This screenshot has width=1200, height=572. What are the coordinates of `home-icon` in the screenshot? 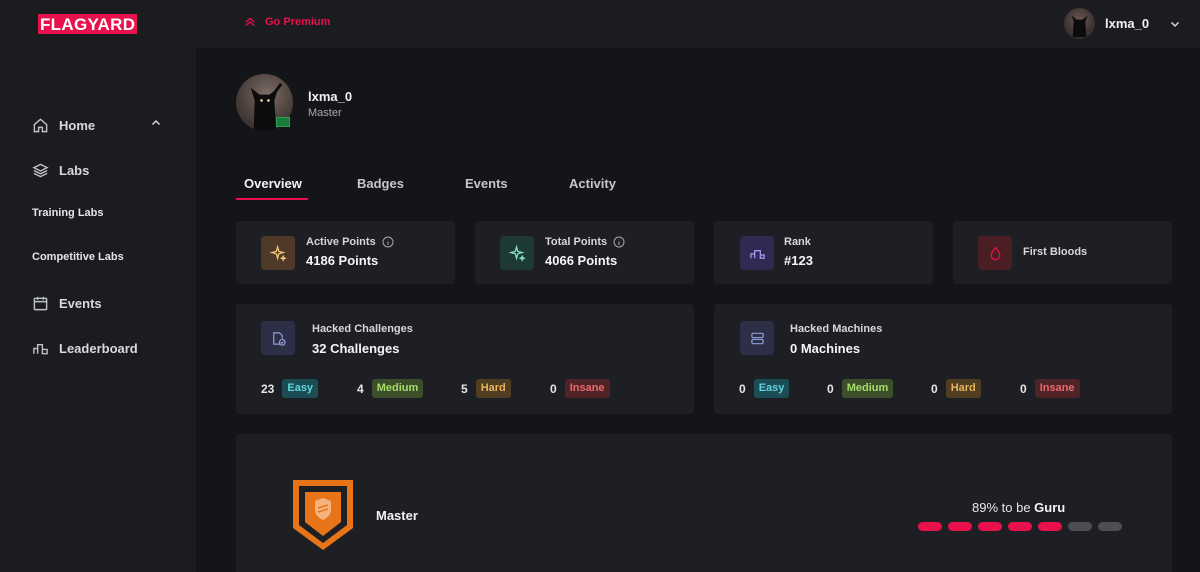 It's located at (40, 125).